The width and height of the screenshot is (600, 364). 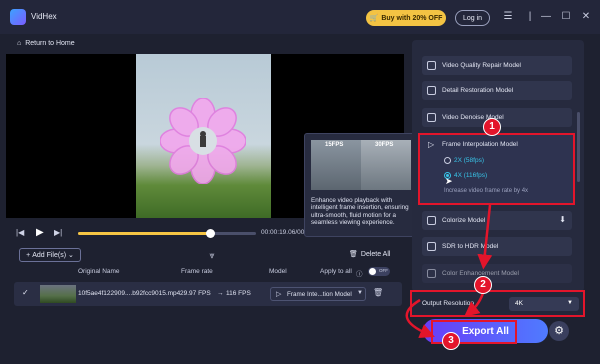 What do you see at coordinates (431, 117) in the screenshot?
I see `denoise-icon` at bounding box center [431, 117].